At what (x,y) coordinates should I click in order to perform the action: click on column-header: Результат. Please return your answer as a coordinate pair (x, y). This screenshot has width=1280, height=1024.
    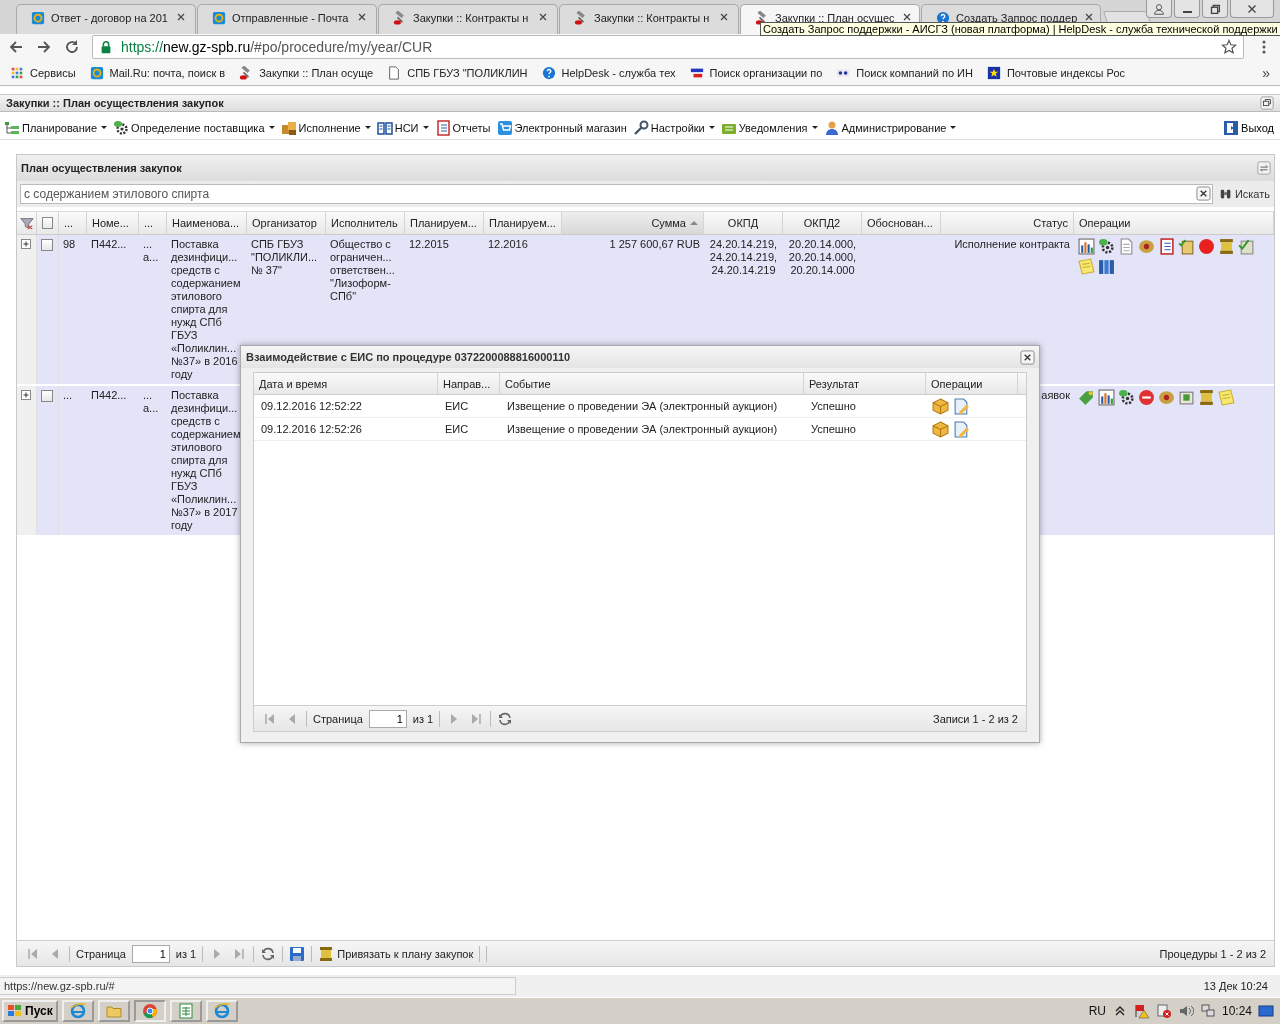
    Looking at the image, I should click on (865, 383).